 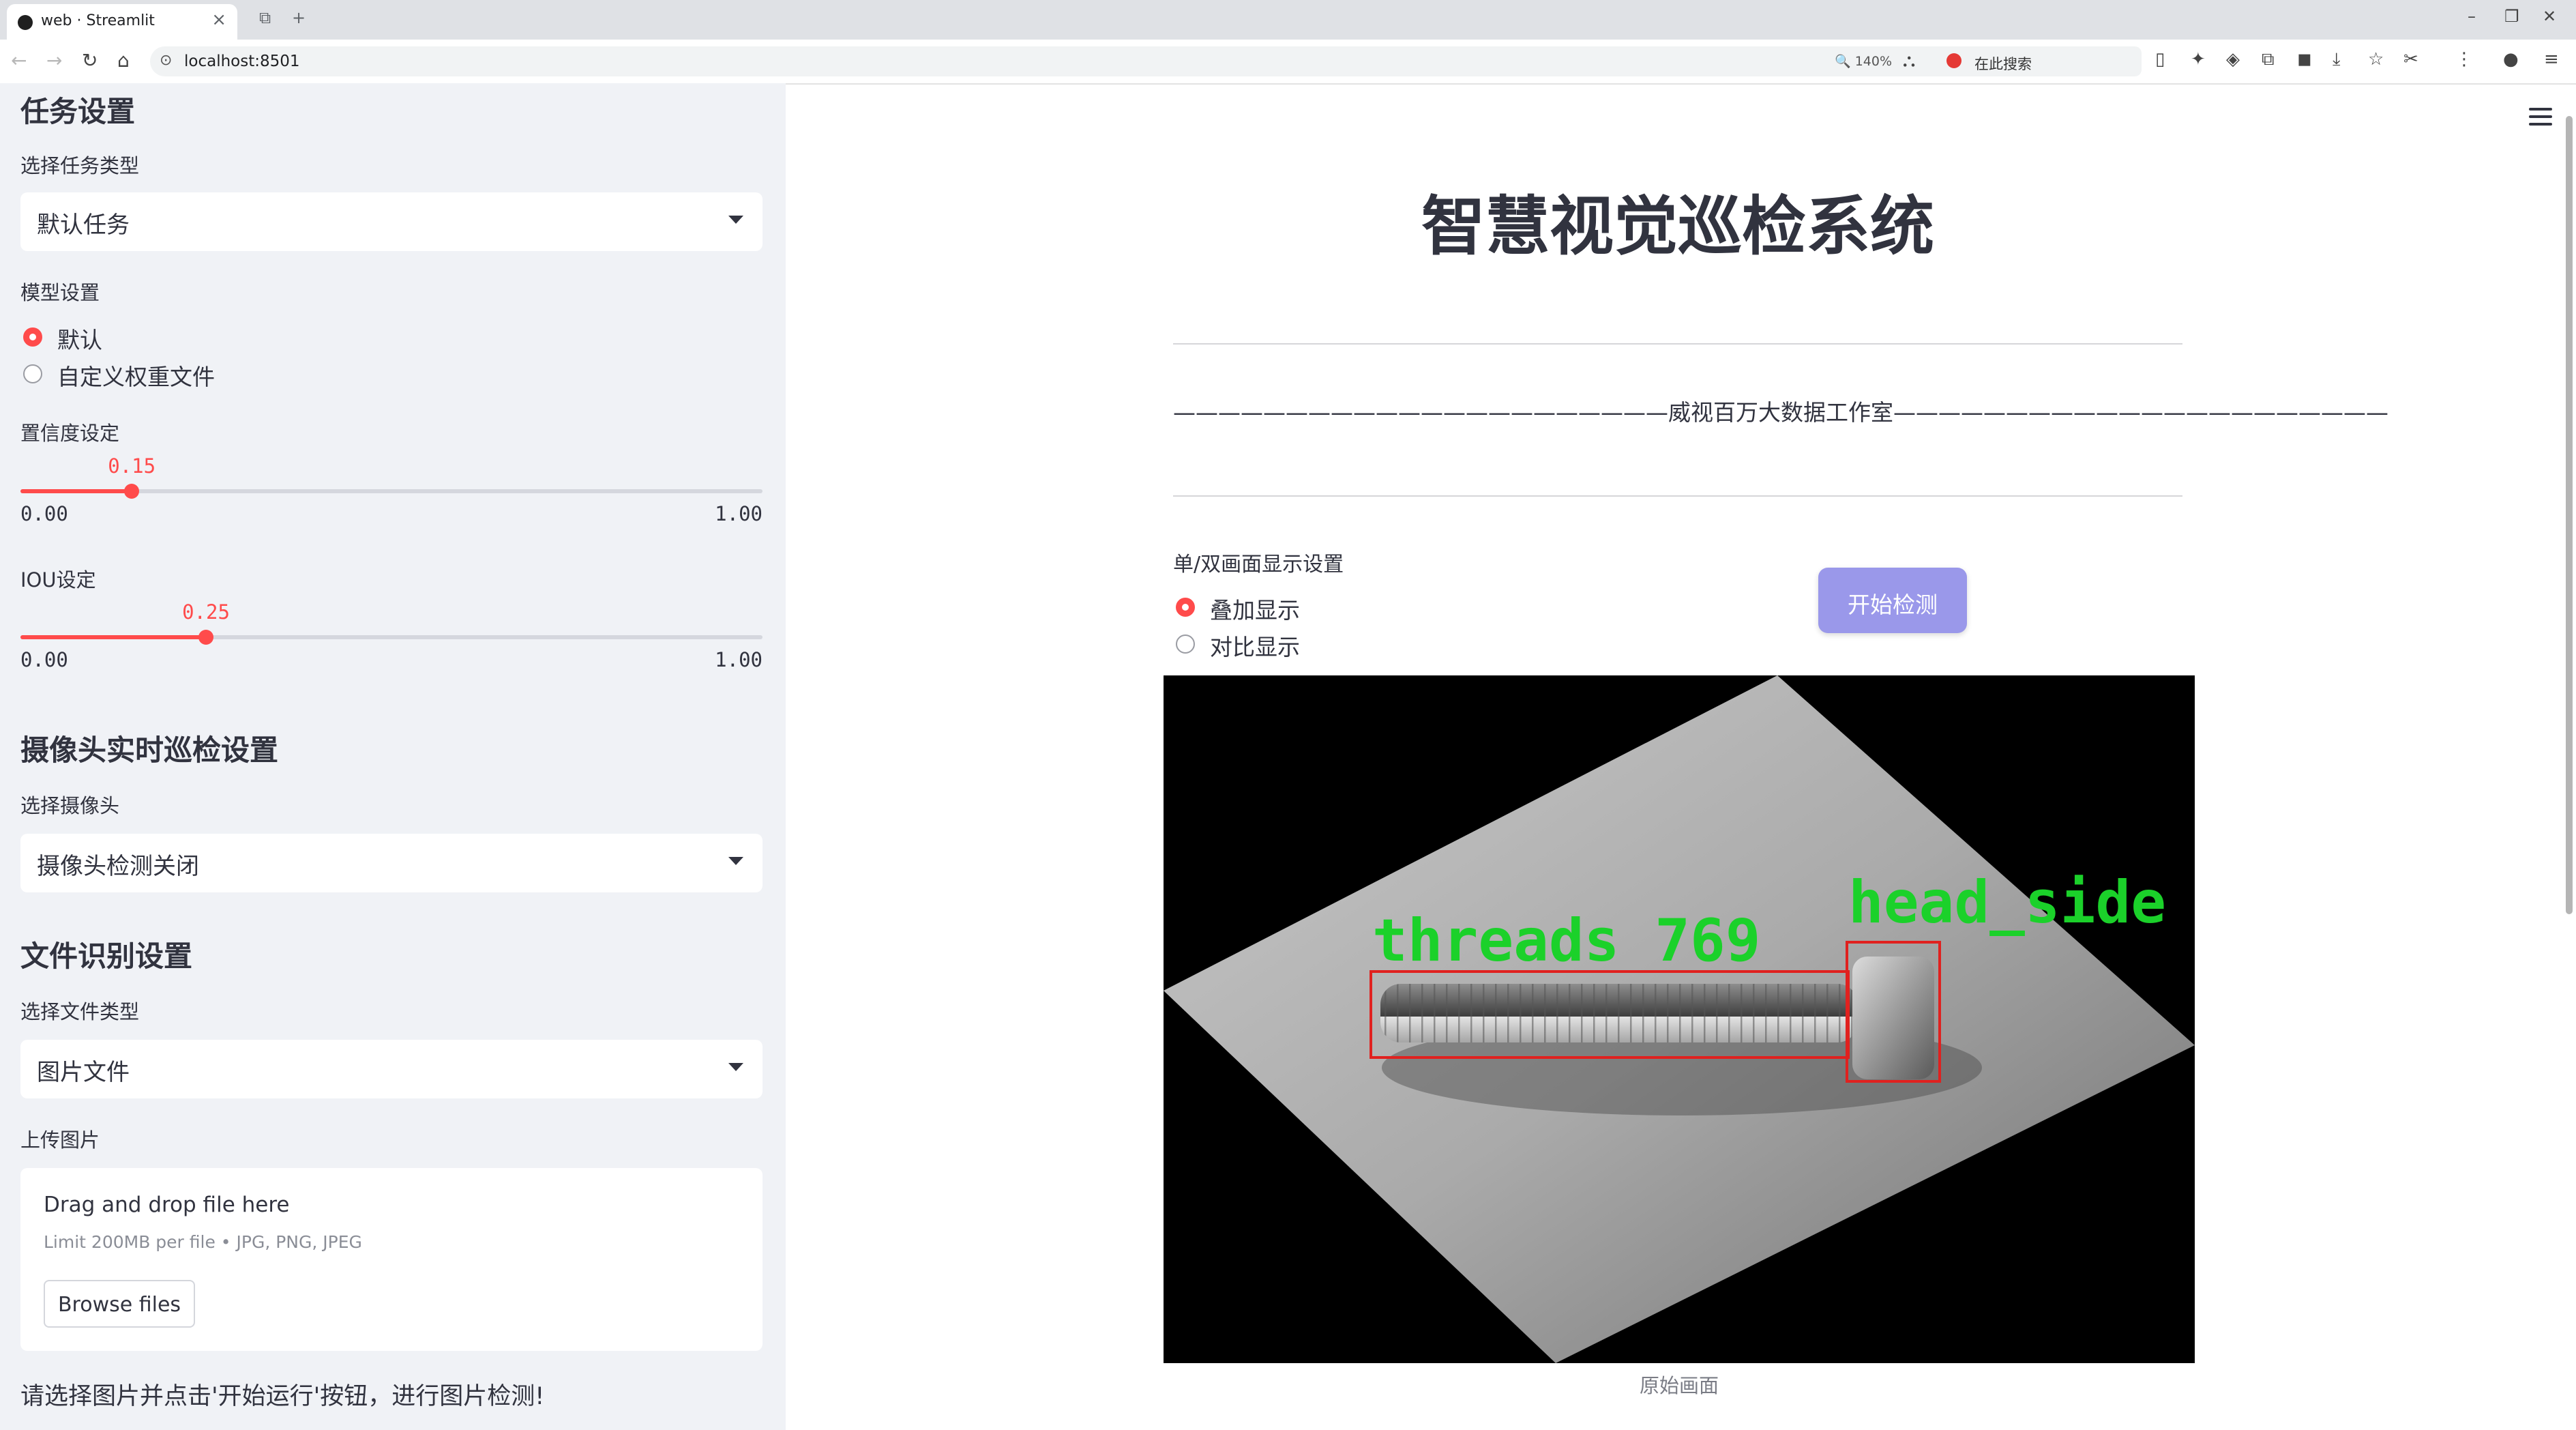 What do you see at coordinates (2376, 60) in the screenshot?
I see `favorites-icon: ☆` at bounding box center [2376, 60].